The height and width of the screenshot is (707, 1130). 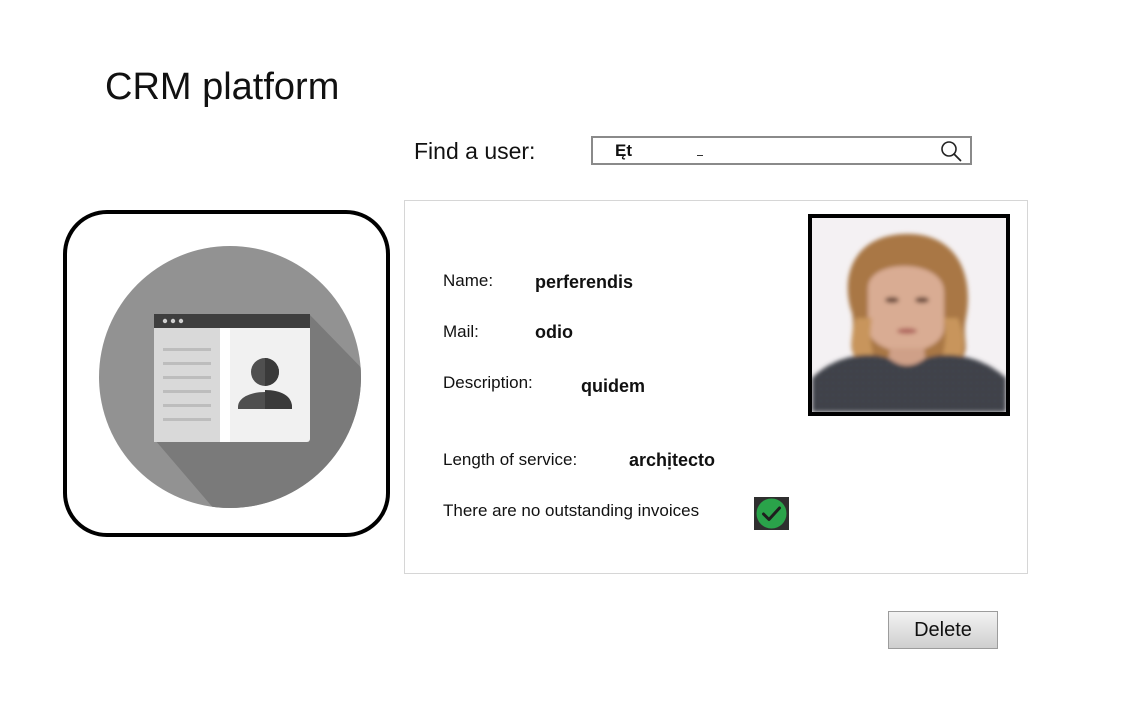 What do you see at coordinates (475, 151) in the screenshot?
I see `find-user-label: Find a user:` at bounding box center [475, 151].